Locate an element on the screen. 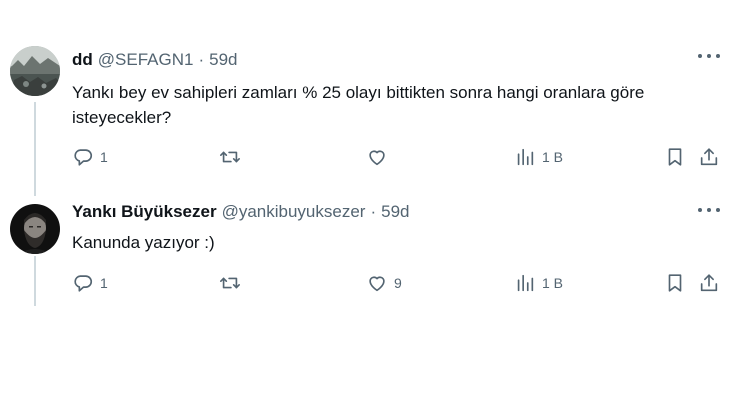 This screenshot has height=420, width=730. tweet-header: dd @SEFAGN1 · 59d is located at coordinates (155, 60).